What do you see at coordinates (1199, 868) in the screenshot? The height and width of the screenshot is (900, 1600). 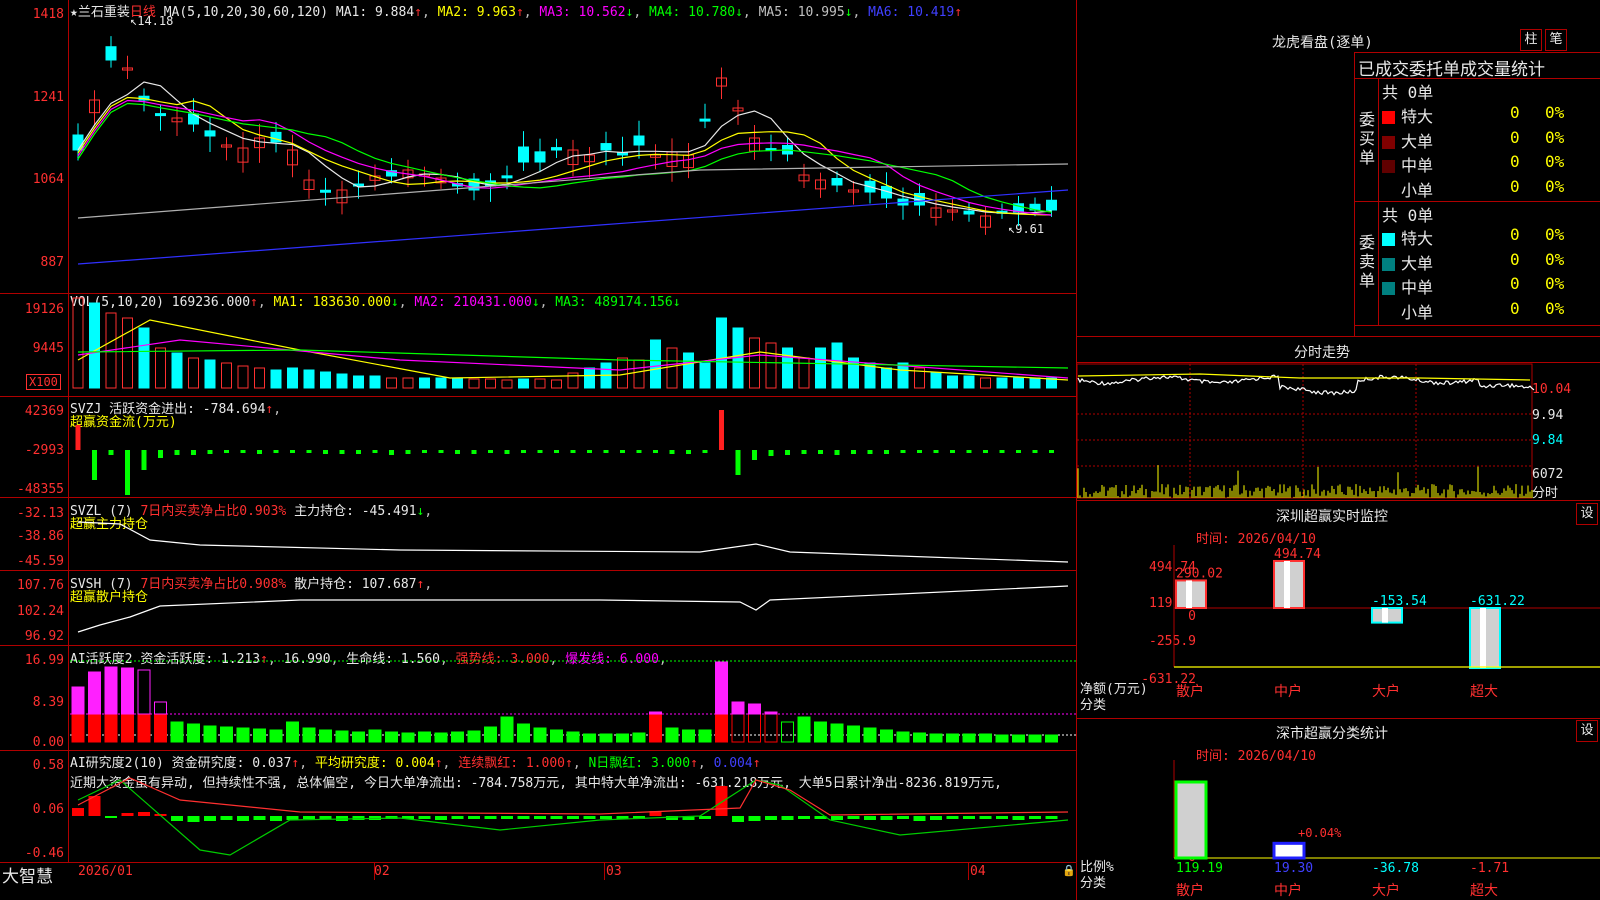 I see `sh-bar-value: 119.19` at bounding box center [1199, 868].